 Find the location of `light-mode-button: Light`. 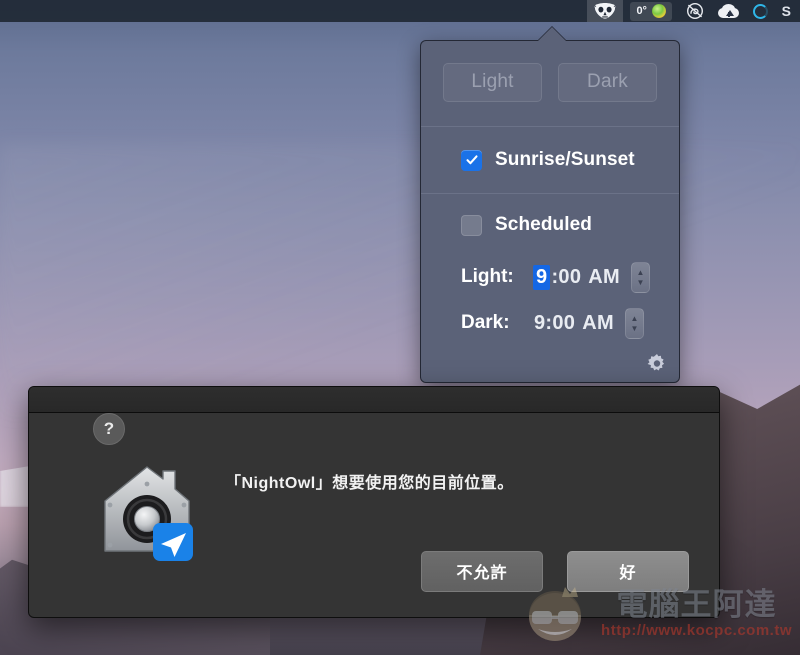

light-mode-button: Light is located at coordinates (492, 82).